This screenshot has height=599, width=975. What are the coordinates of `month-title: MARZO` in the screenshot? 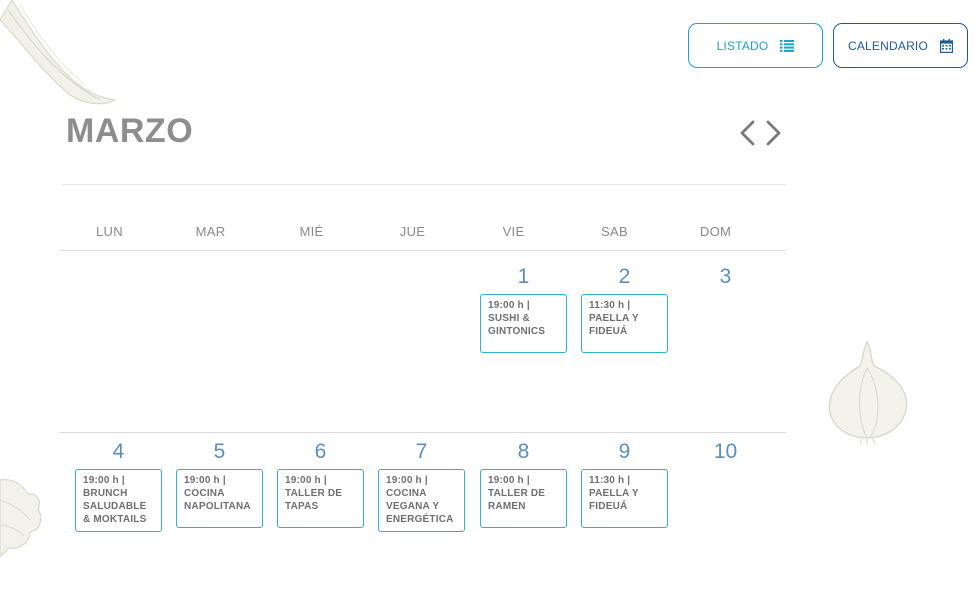 It's located at (130, 131).